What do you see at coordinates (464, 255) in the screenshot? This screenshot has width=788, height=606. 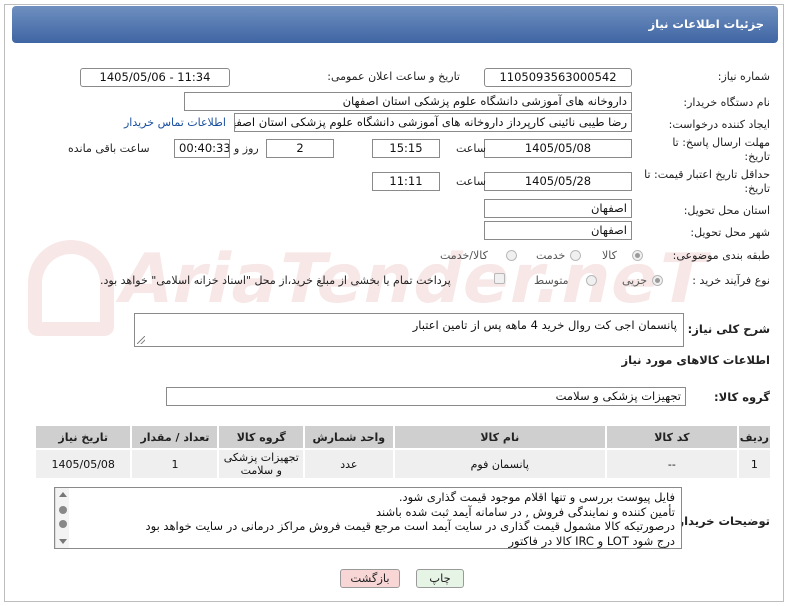 I see `category-option-goods-service: کالا/خدمت` at bounding box center [464, 255].